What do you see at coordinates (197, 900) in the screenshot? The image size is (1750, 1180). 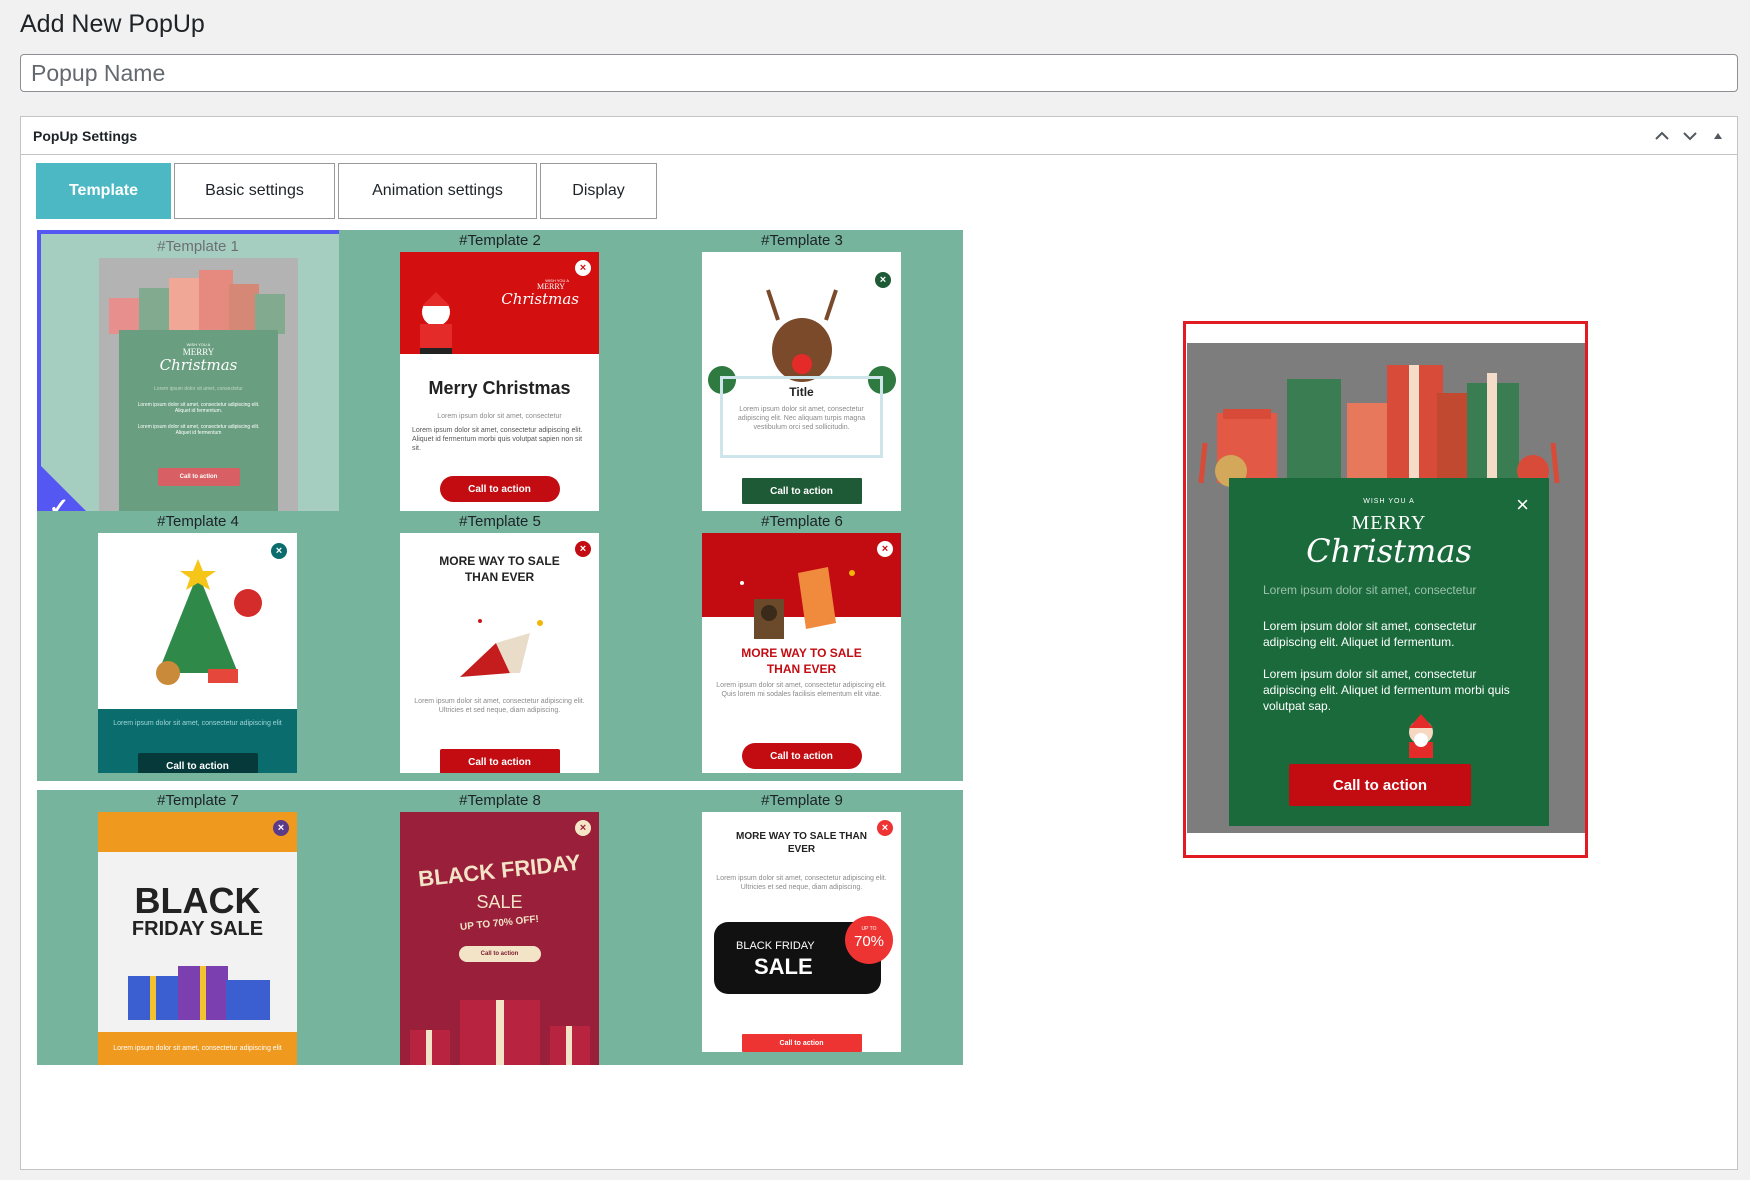 I see `mini-big-title: BLACK` at bounding box center [197, 900].